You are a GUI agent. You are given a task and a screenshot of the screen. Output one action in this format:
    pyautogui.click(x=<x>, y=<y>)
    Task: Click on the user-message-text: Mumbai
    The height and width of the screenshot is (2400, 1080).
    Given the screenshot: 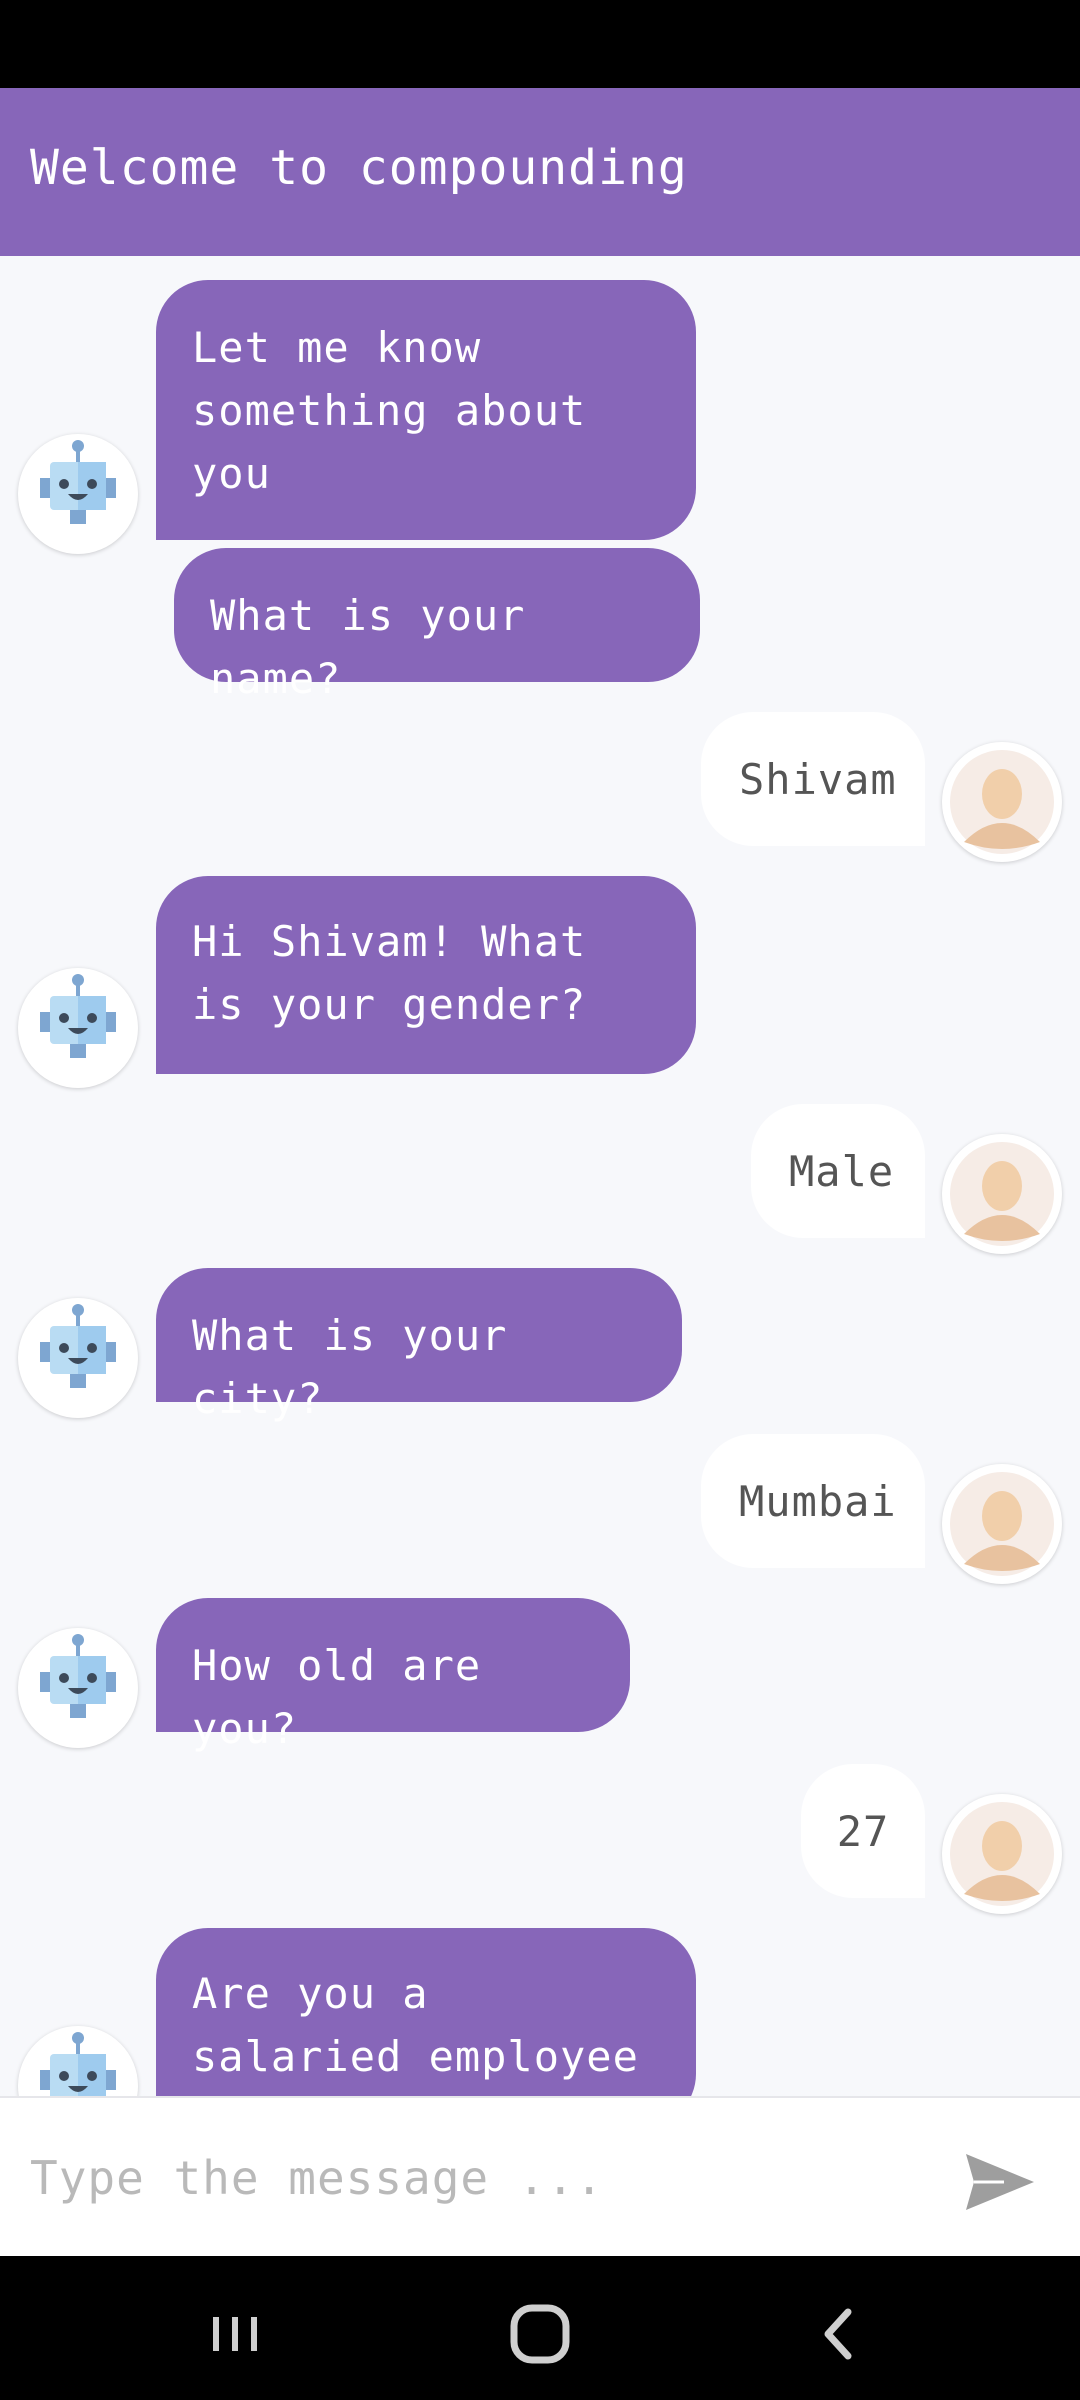 What is the action you would take?
    pyautogui.click(x=818, y=1501)
    